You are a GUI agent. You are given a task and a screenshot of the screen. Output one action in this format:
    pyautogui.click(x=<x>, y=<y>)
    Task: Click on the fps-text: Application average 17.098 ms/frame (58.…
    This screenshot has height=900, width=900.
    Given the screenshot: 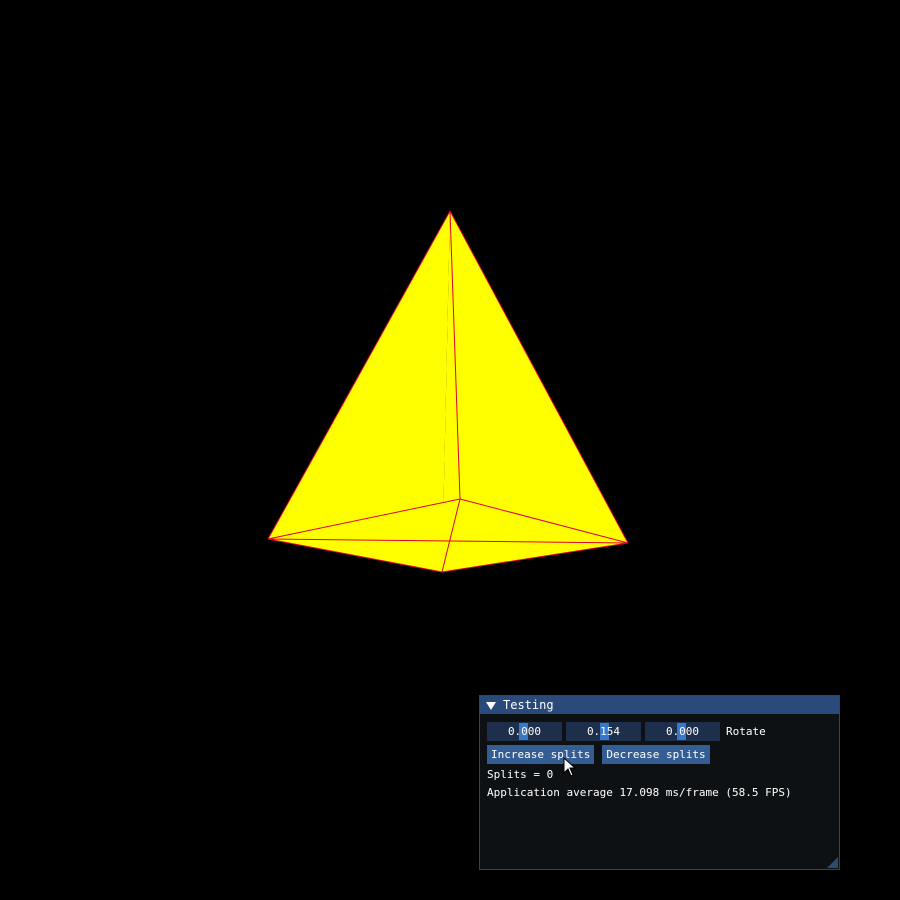 What is the action you would take?
    pyautogui.click(x=639, y=792)
    